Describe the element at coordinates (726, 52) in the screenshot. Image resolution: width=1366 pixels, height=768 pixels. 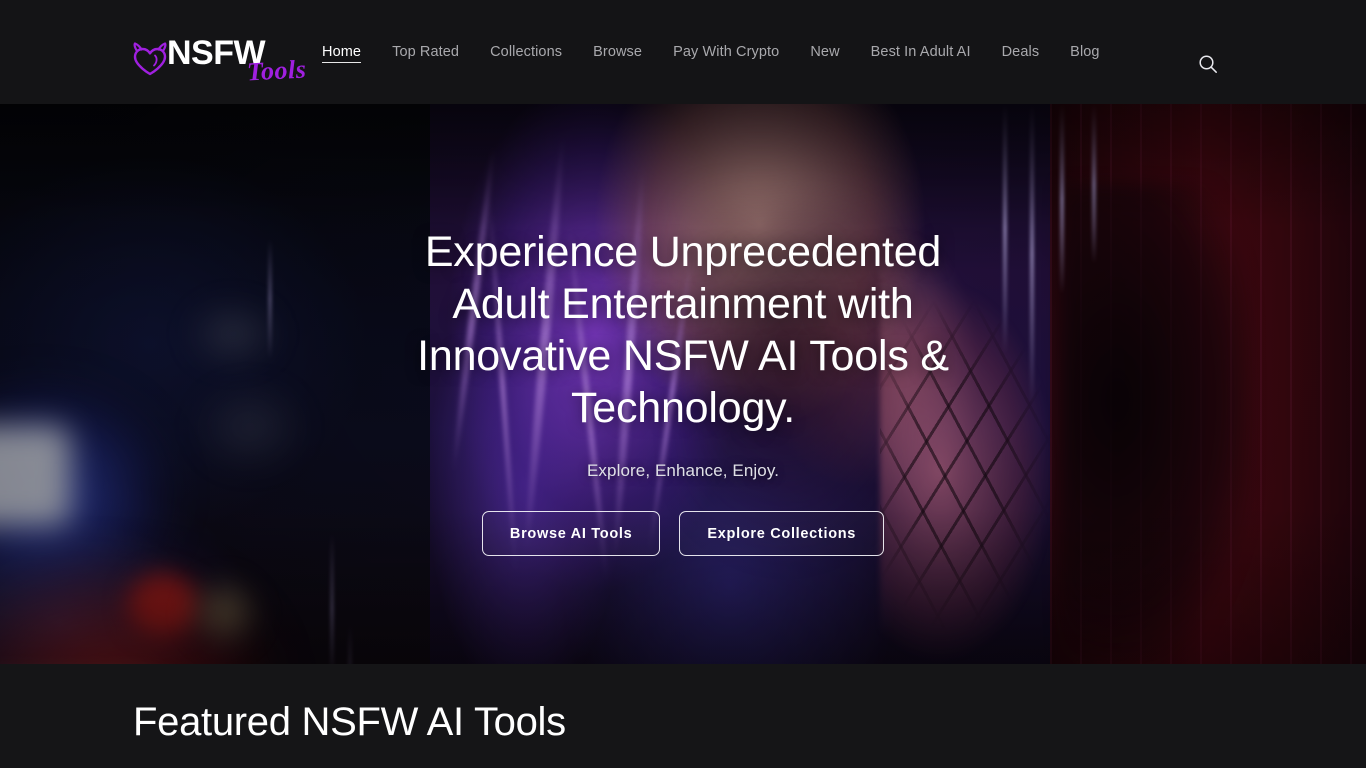
I see `nav-item-pay-with-crypto: Pay With Crypto` at that location.